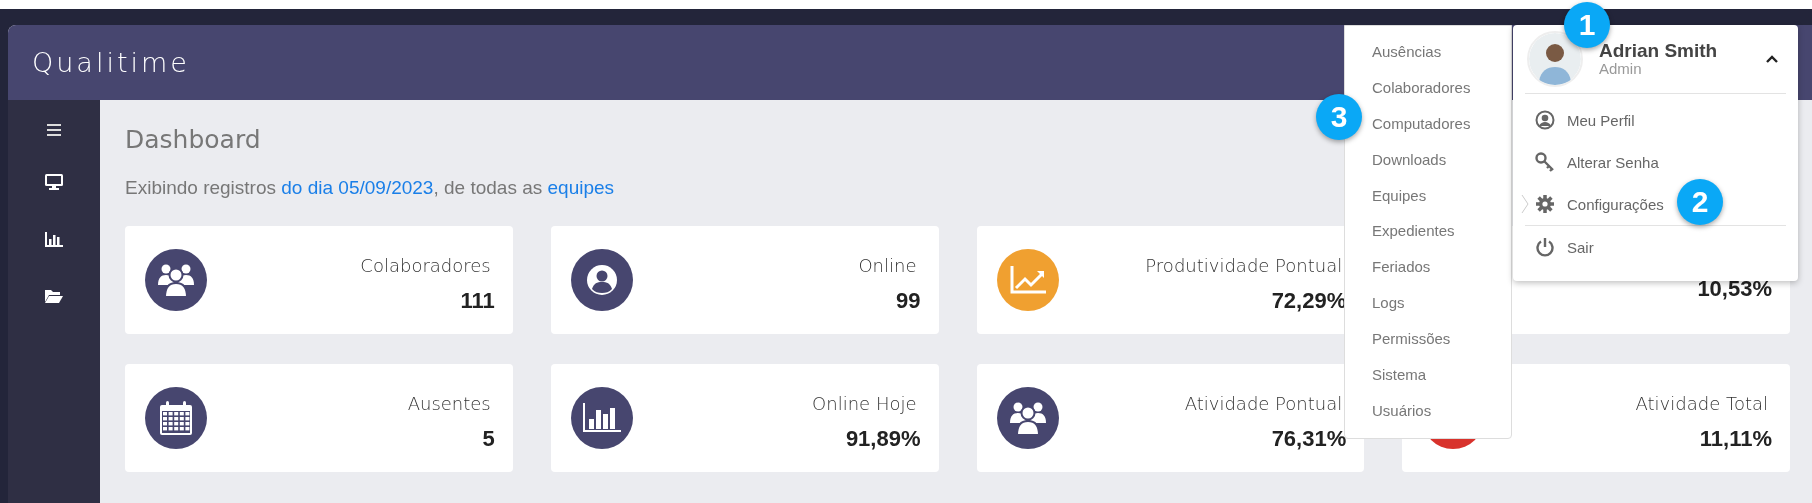  I want to click on caret-icon, so click(1772, 59).